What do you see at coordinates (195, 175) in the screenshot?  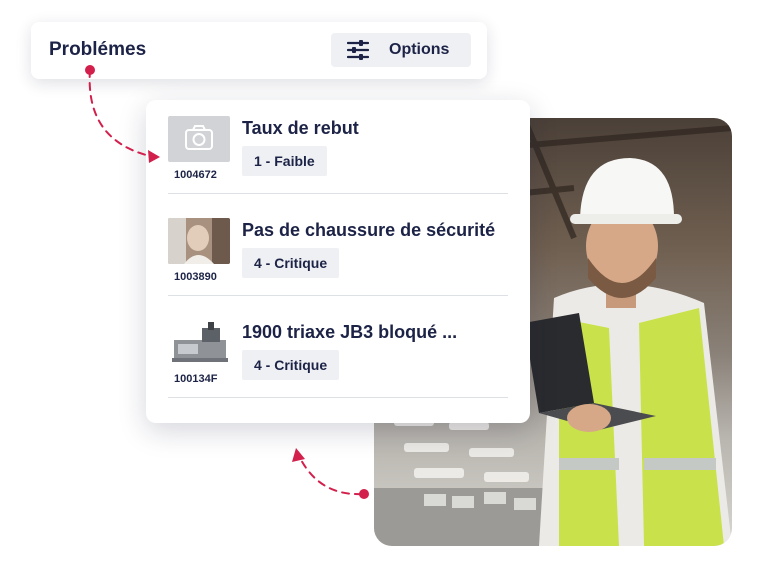 I see `item-id: 1004672` at bounding box center [195, 175].